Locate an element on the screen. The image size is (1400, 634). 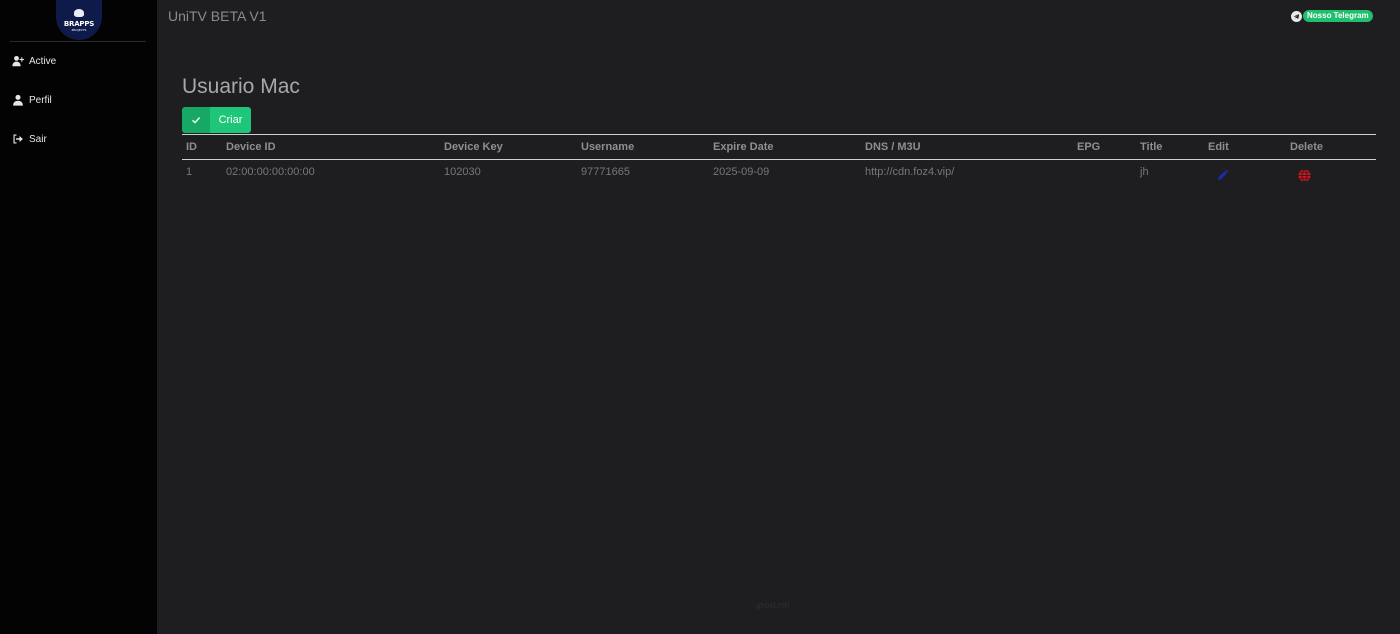
logo-text: BRAPPS is located at coordinates (79, 23).